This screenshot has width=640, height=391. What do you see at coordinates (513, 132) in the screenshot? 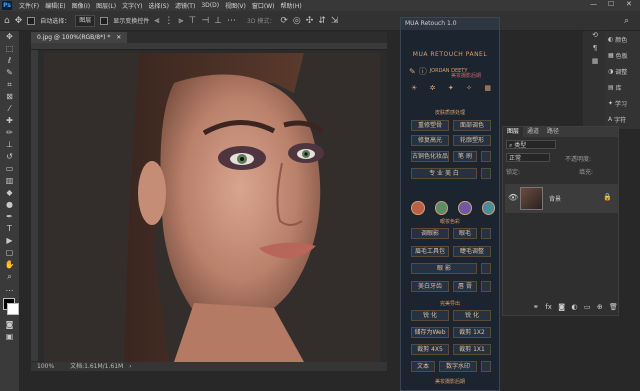
I see `tab-layers: 图层` at bounding box center [513, 132].